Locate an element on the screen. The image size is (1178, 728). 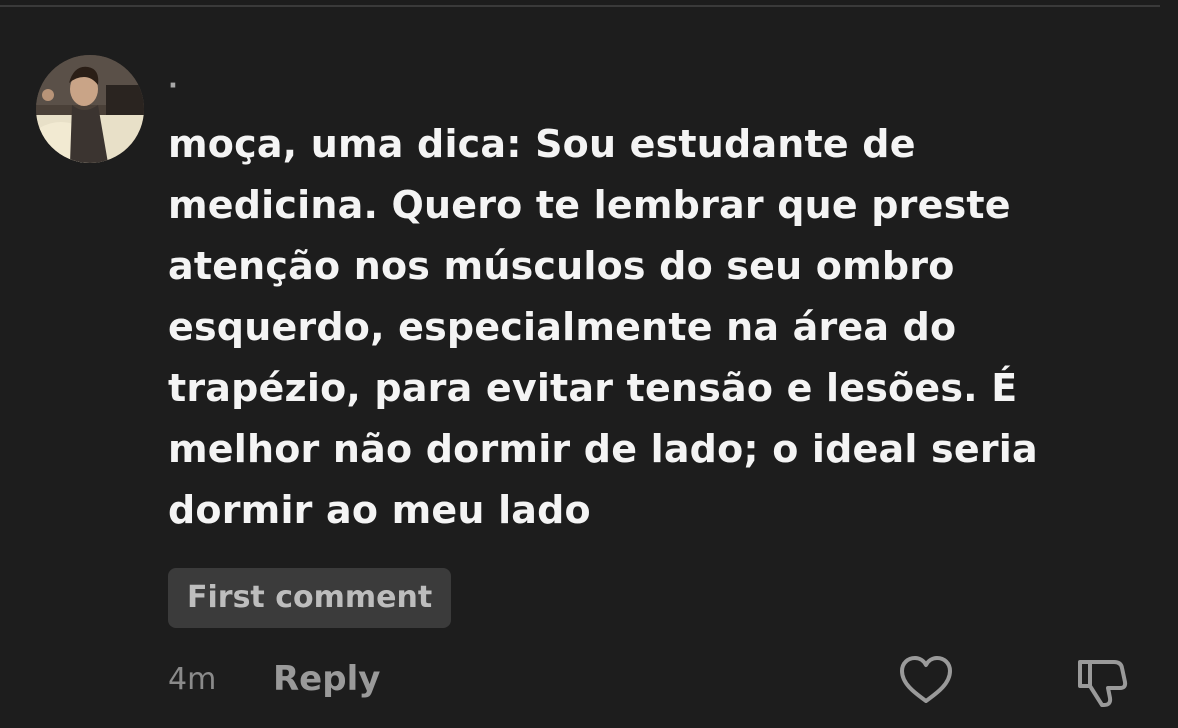
comment-text-line: moça, uma dica: Sou estudante de is located at coordinates (542, 144).